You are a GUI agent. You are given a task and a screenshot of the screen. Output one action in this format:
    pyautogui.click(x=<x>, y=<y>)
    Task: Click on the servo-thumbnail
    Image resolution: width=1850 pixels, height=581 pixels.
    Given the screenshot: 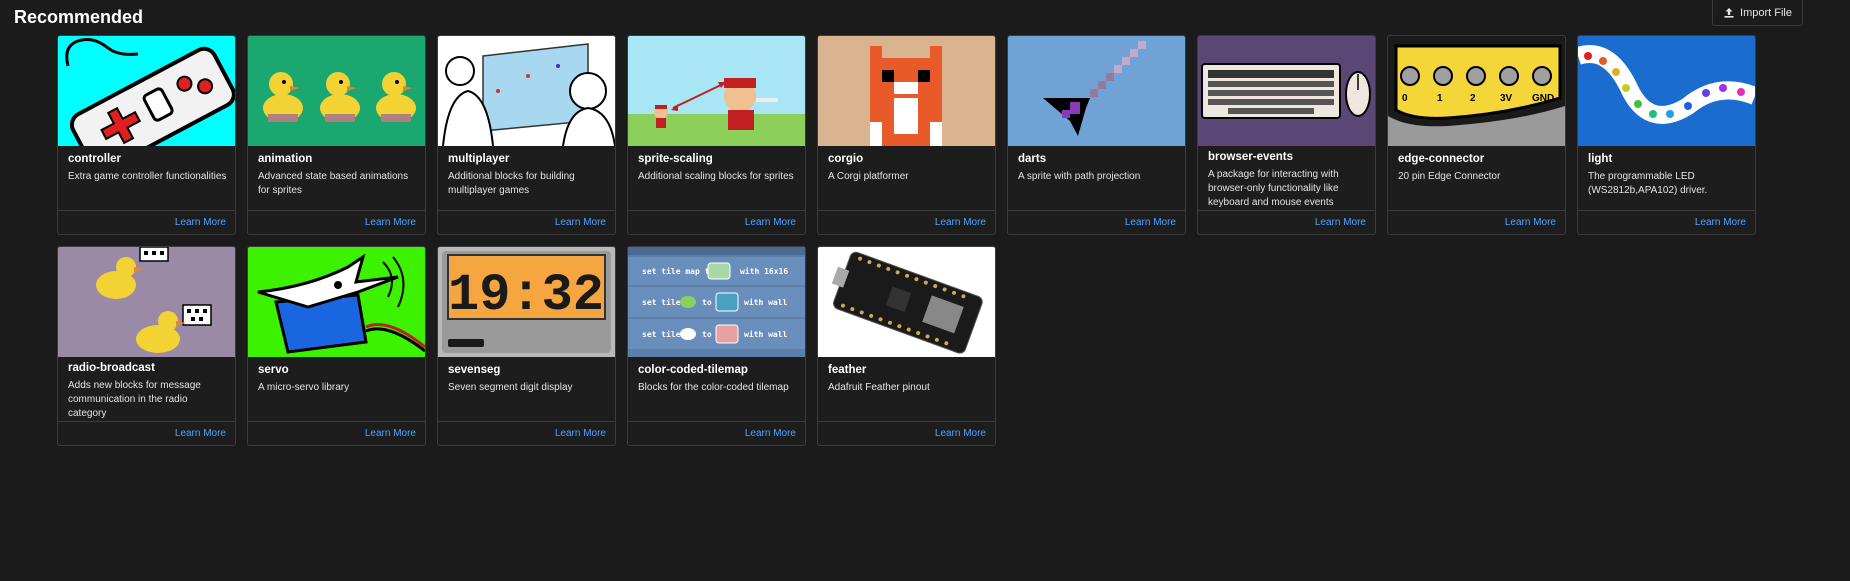 What is the action you would take?
    pyautogui.click(x=336, y=302)
    